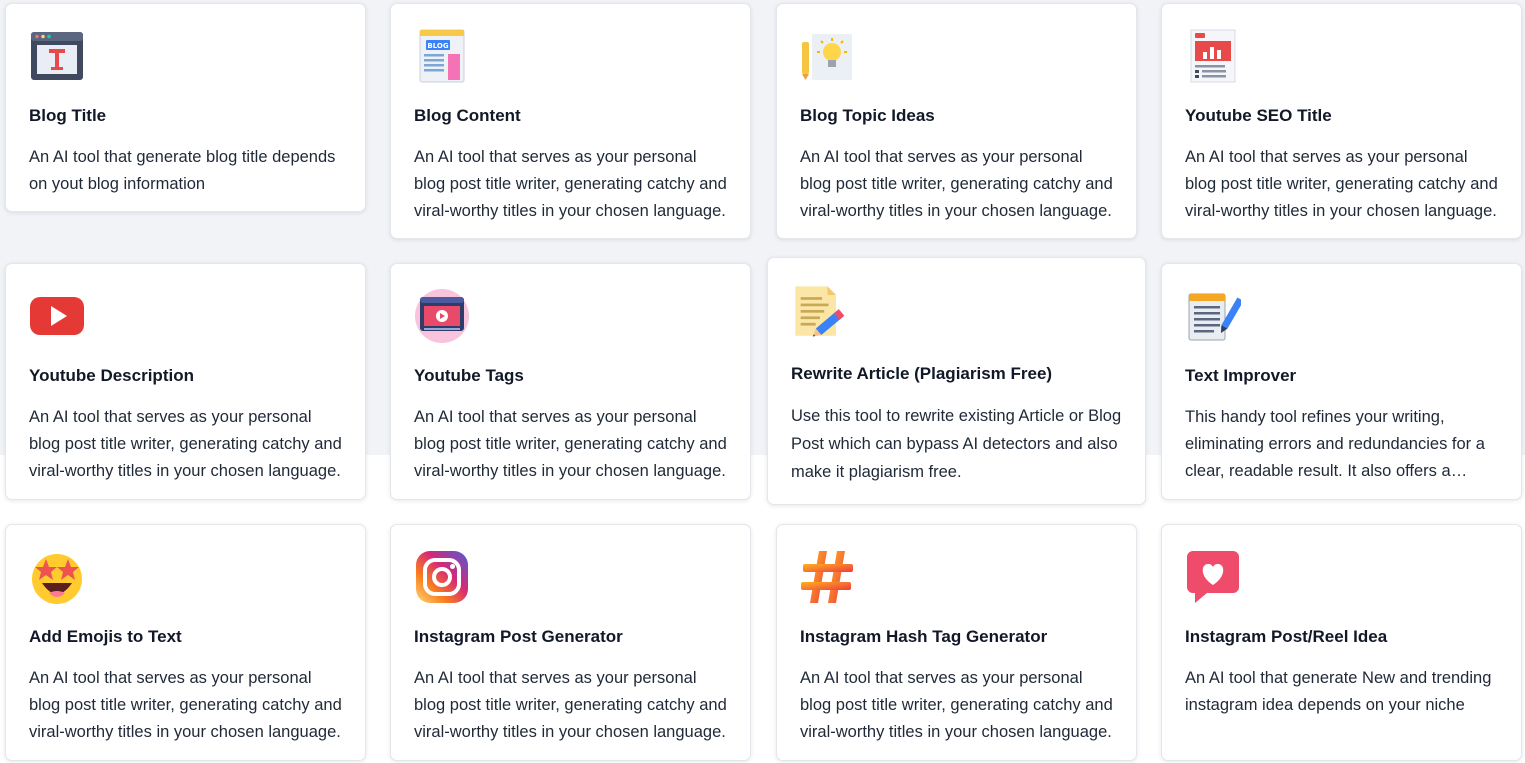 Image resolution: width=1525 pixels, height=763 pixels. What do you see at coordinates (469, 375) in the screenshot?
I see `tool-card-title: Youtube Tags` at bounding box center [469, 375].